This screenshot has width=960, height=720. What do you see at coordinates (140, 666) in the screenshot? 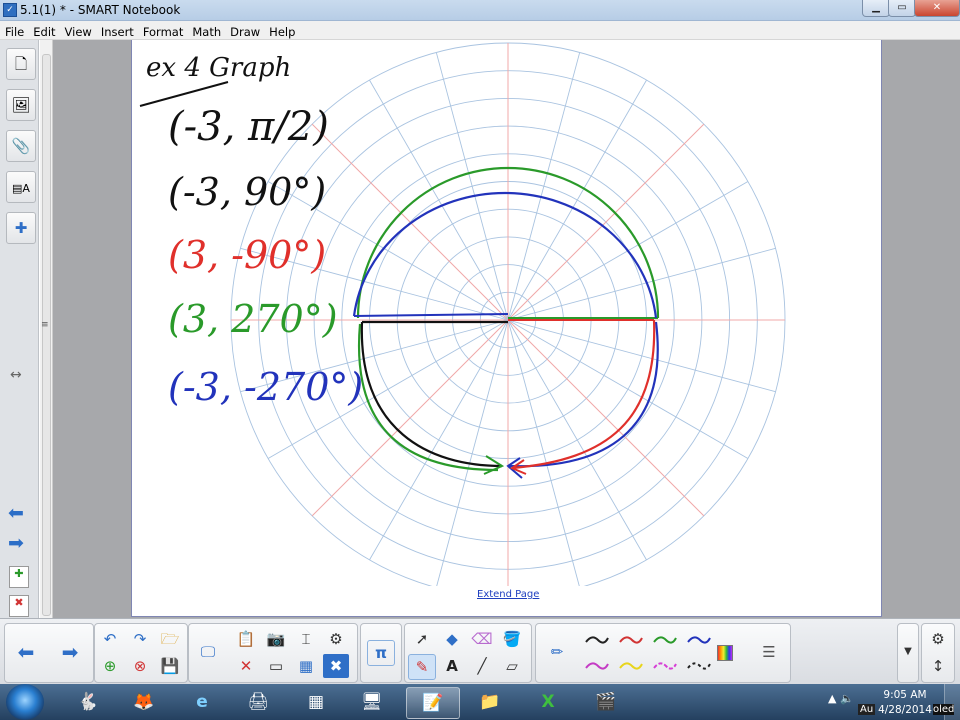
I see `delete-page-button: ⊗` at bounding box center [140, 666].